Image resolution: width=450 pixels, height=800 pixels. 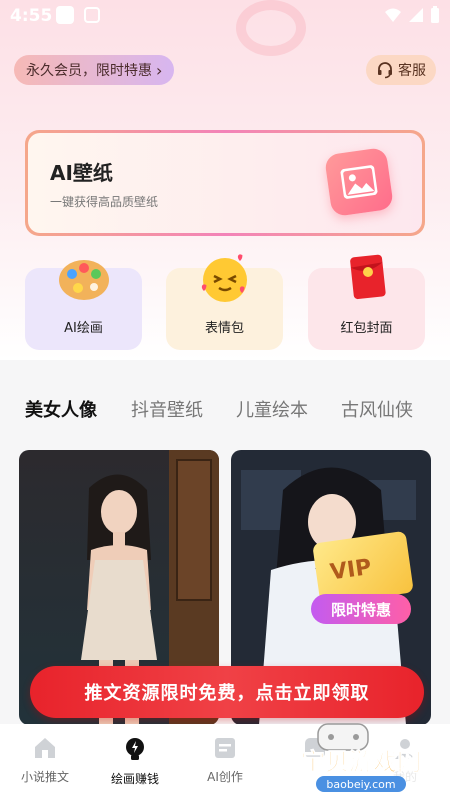 I want to click on lightbulb-icon, so click(x=135, y=749).